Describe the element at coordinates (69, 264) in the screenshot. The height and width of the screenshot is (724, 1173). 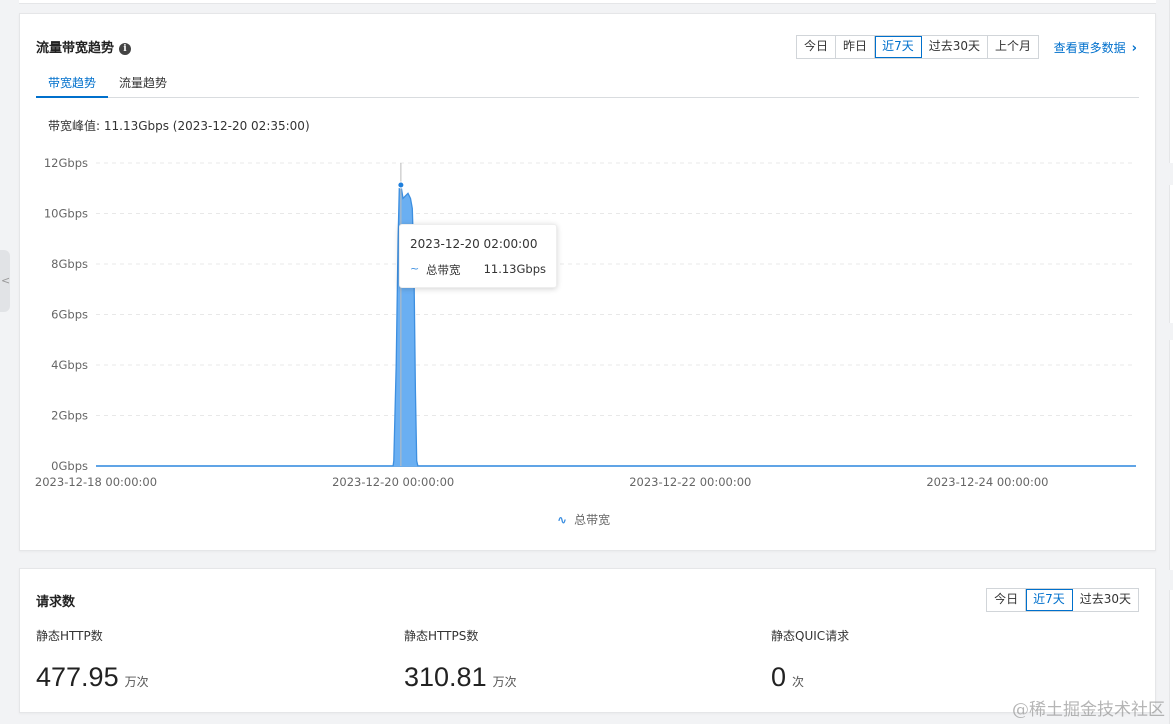
I see `y-tick-label: 8Gbps` at that location.